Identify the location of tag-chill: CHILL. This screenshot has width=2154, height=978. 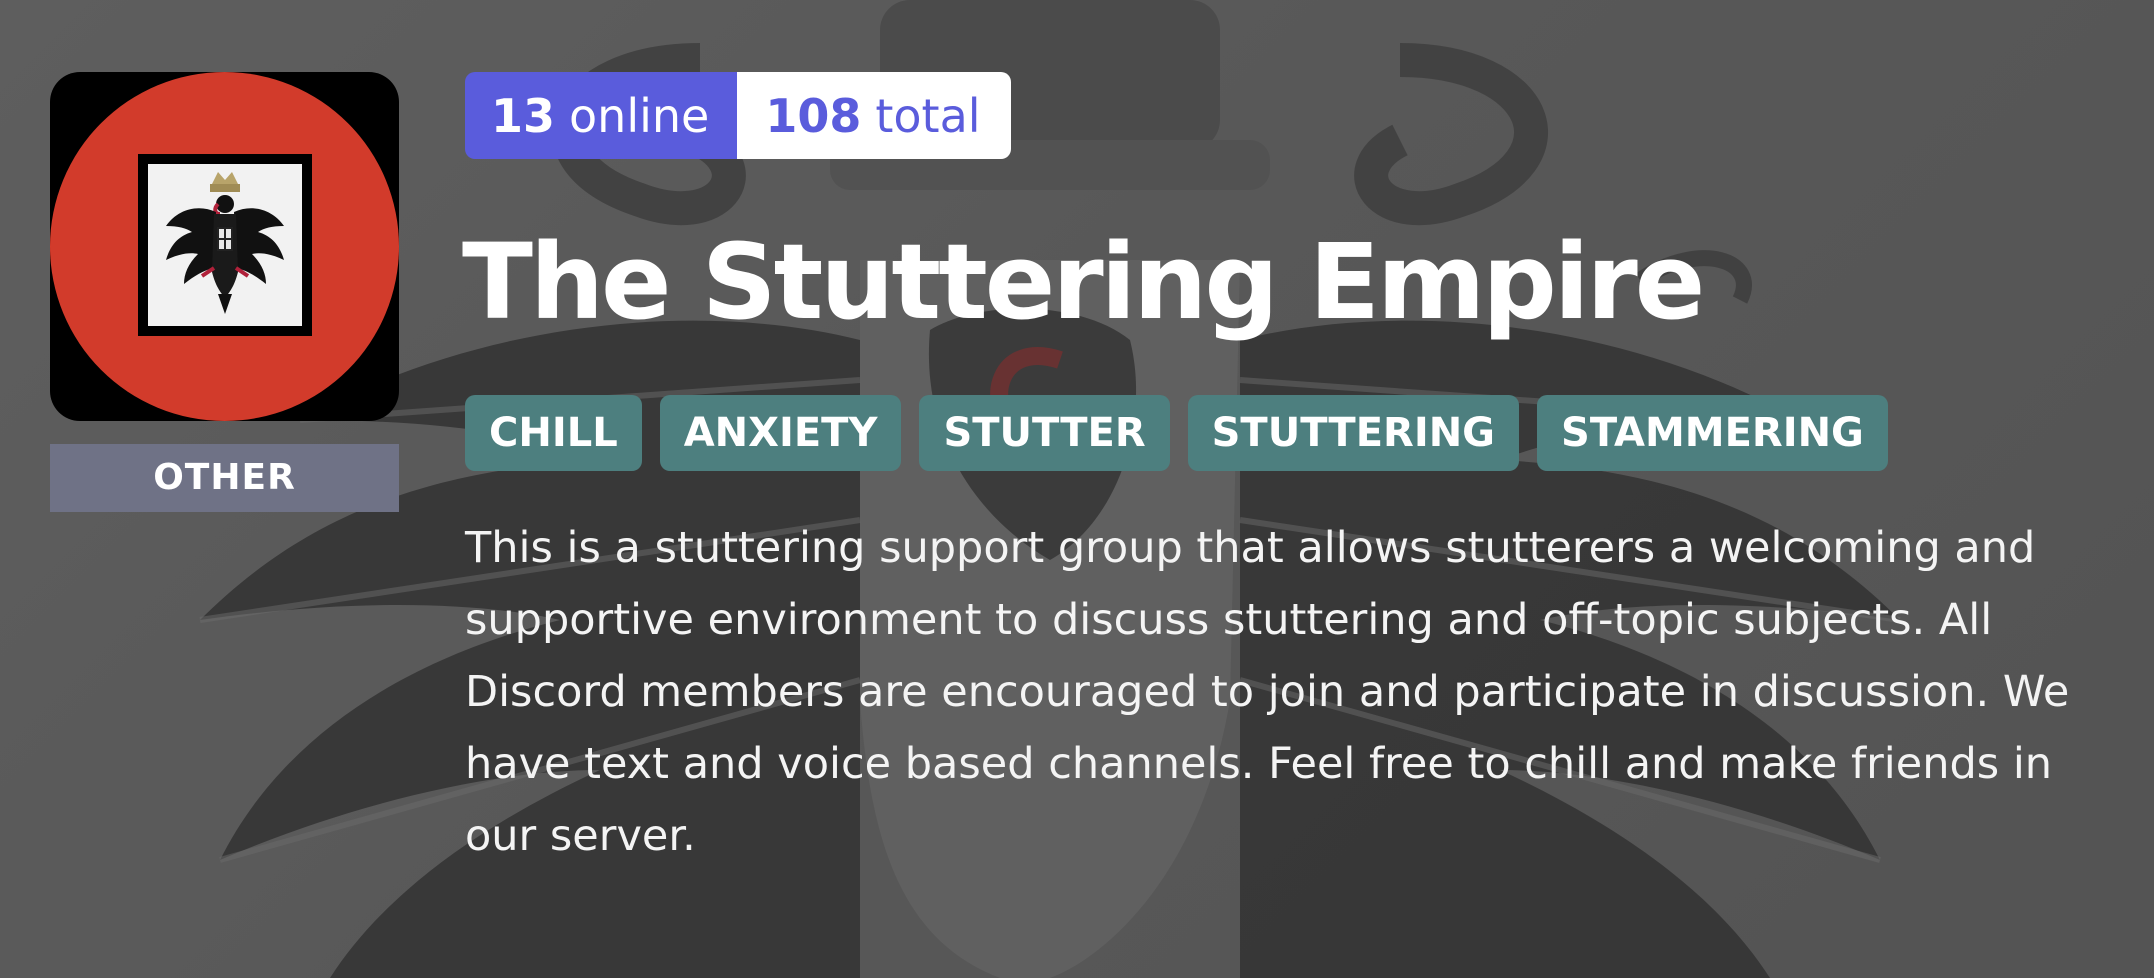
(553, 433).